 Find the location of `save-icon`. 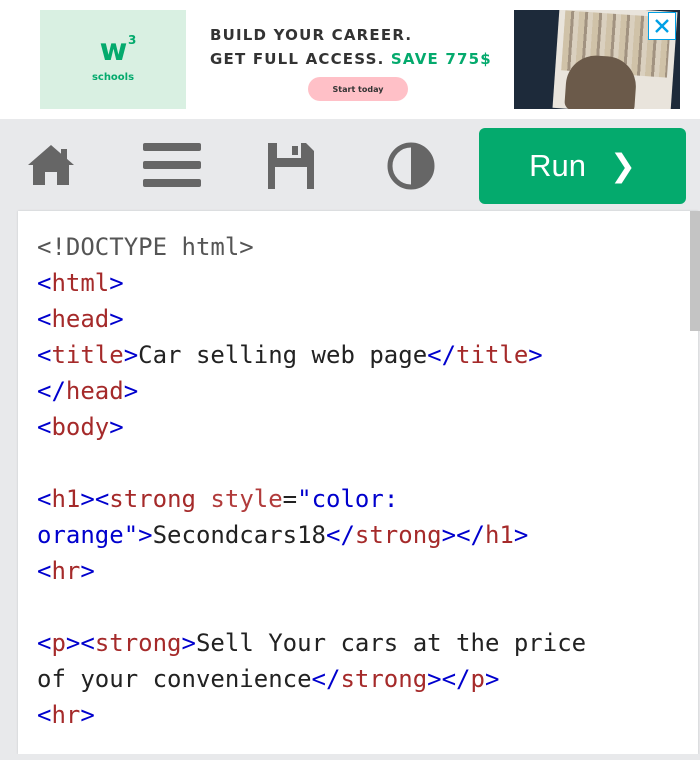

save-icon is located at coordinates (291, 166).